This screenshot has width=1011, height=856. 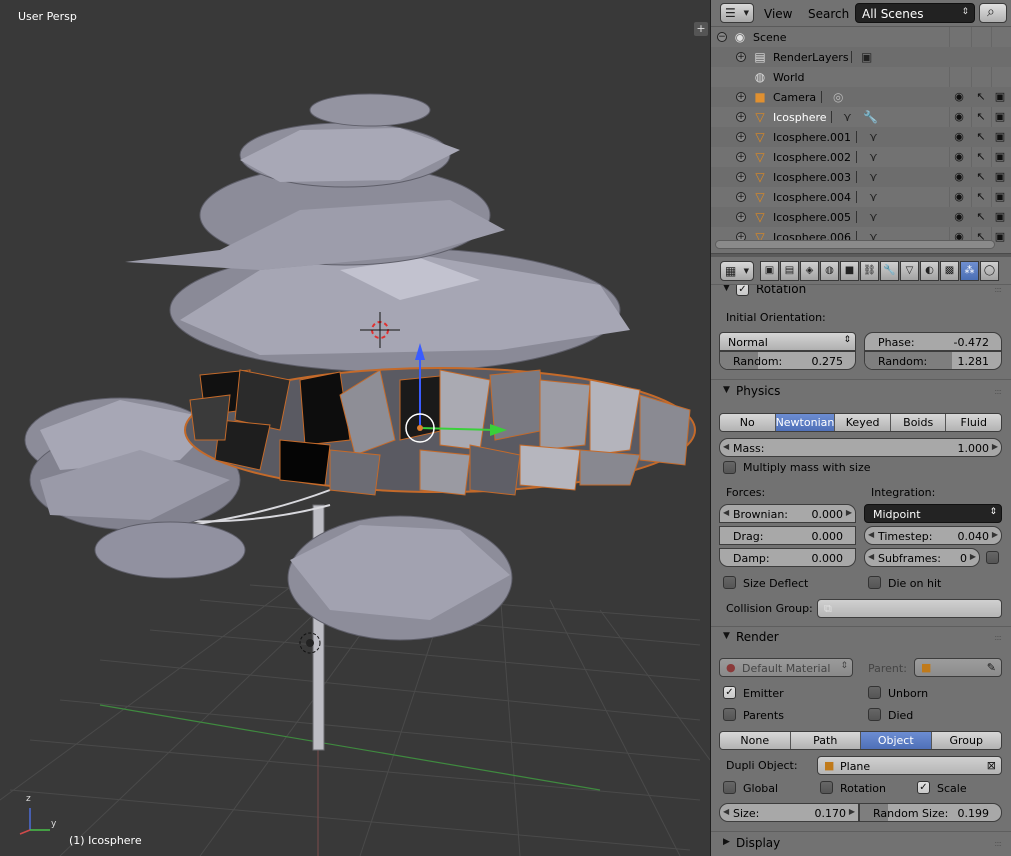 What do you see at coordinates (922, 557) in the screenshot?
I see `subframes-field: ◀ Subframes: 0 ▶` at bounding box center [922, 557].